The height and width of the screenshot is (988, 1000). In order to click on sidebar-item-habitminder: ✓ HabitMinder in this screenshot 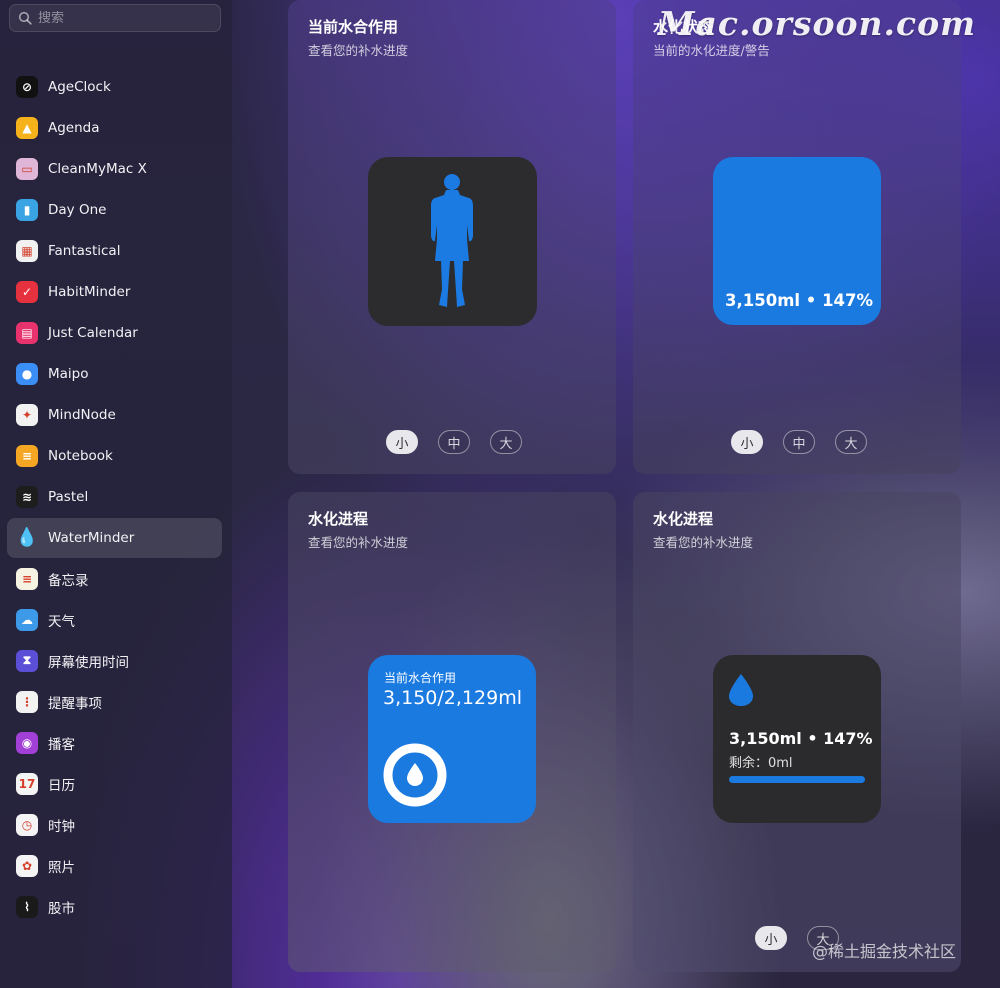, I will do `click(116, 291)`.